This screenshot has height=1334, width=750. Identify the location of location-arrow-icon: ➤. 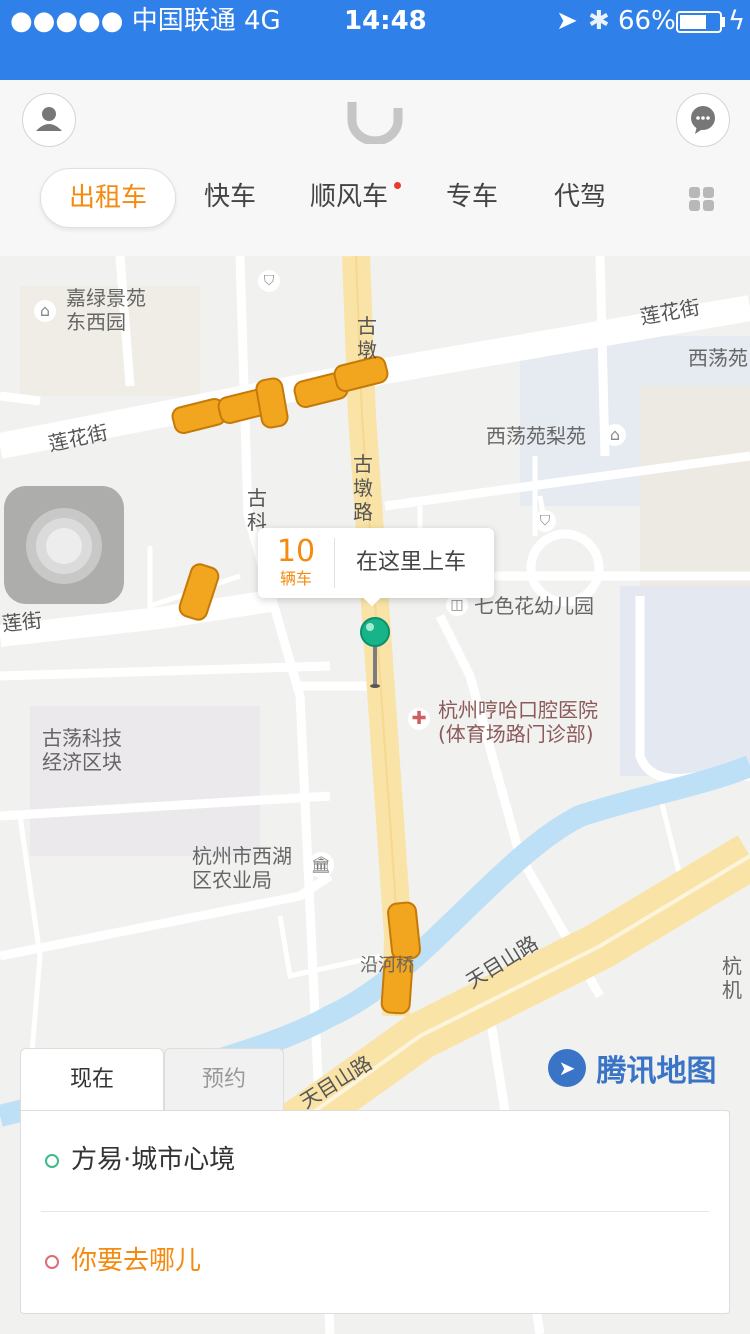
(567, 21).